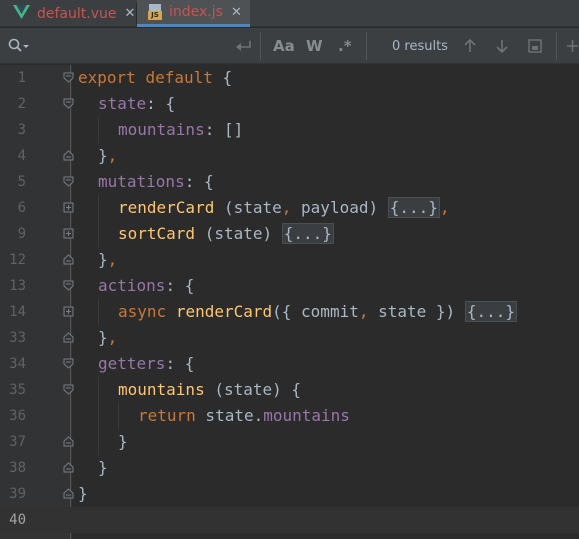  Describe the element at coordinates (209, 390) in the screenshot. I see `code-text: mountains (state) {` at that location.